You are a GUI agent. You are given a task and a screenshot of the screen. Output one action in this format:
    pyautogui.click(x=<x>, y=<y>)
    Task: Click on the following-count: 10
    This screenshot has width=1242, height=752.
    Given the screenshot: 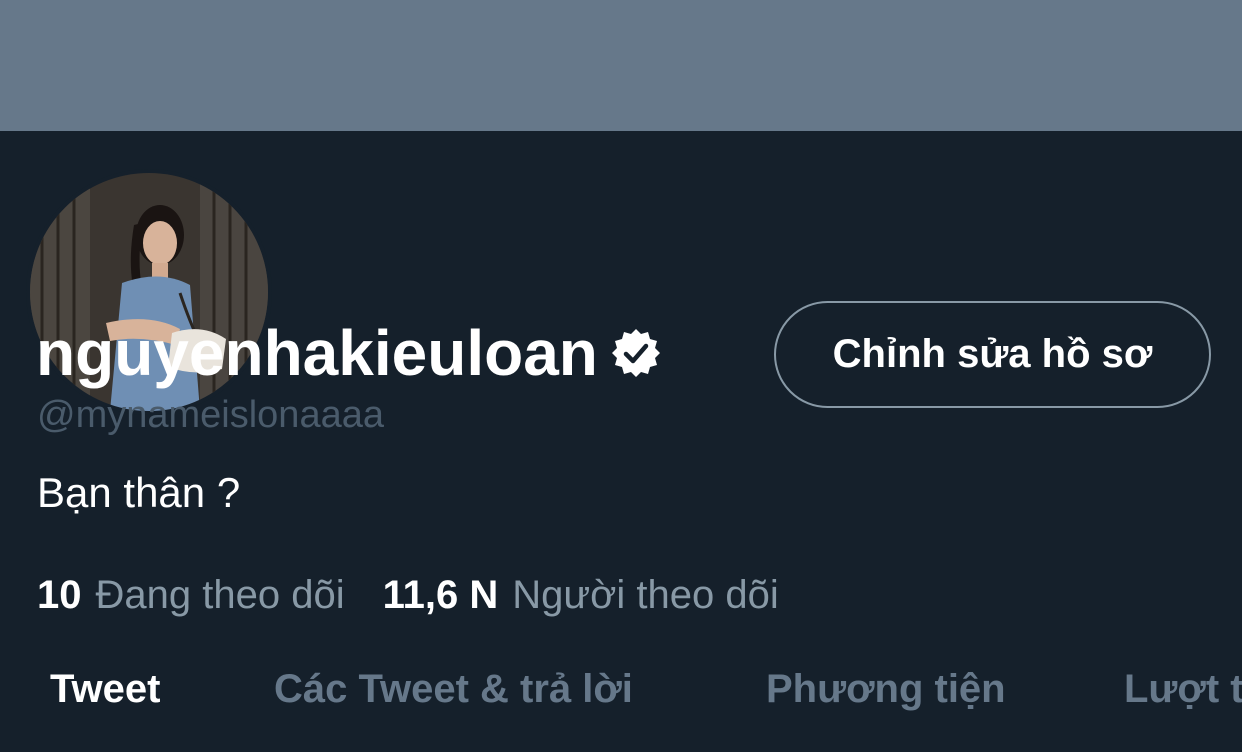 What is the action you would take?
    pyautogui.click(x=59, y=595)
    